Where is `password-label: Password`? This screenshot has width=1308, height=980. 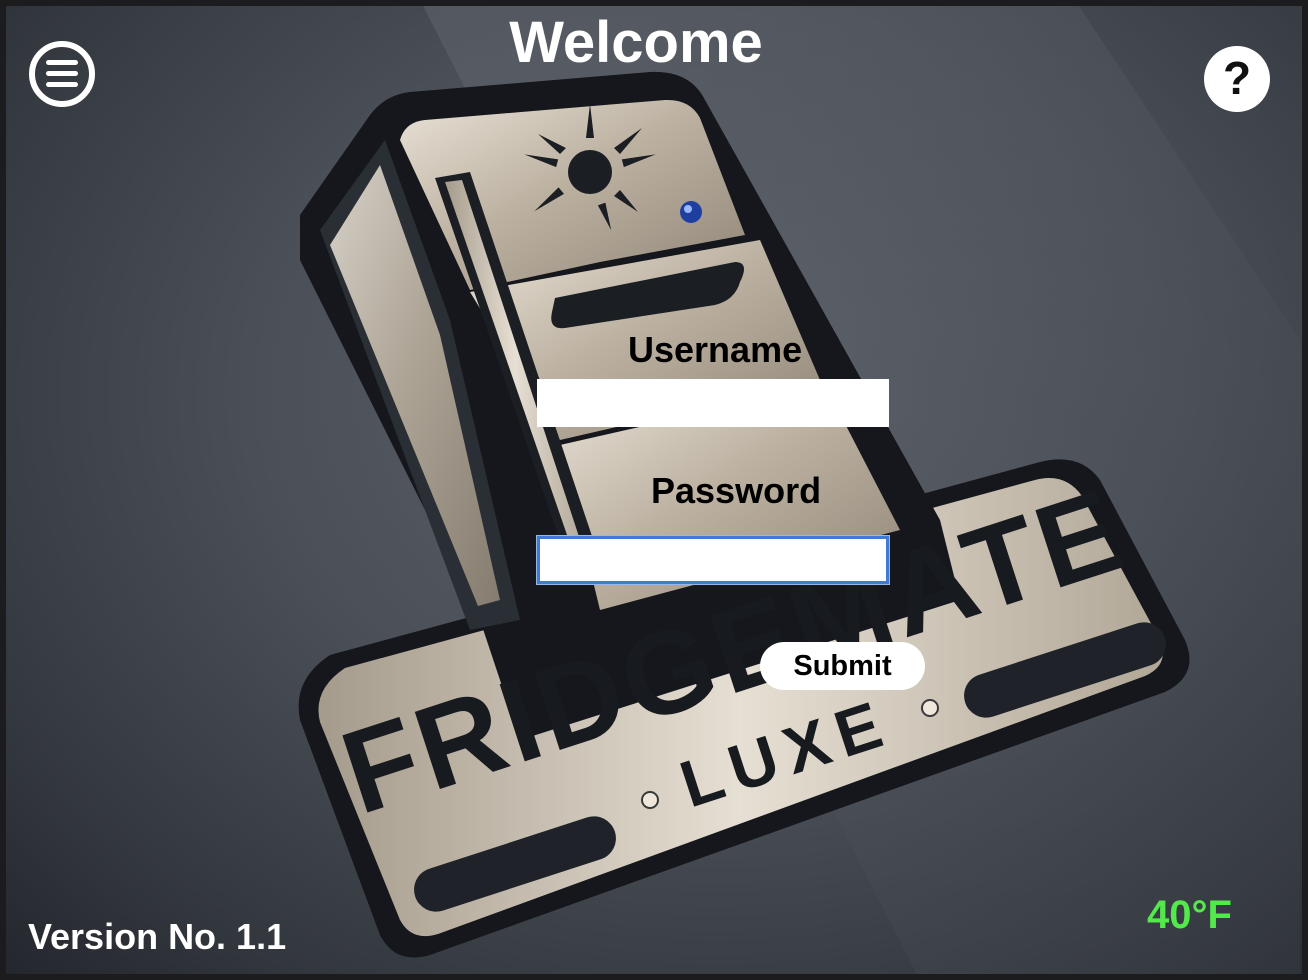
password-label: Password is located at coordinates (736, 490).